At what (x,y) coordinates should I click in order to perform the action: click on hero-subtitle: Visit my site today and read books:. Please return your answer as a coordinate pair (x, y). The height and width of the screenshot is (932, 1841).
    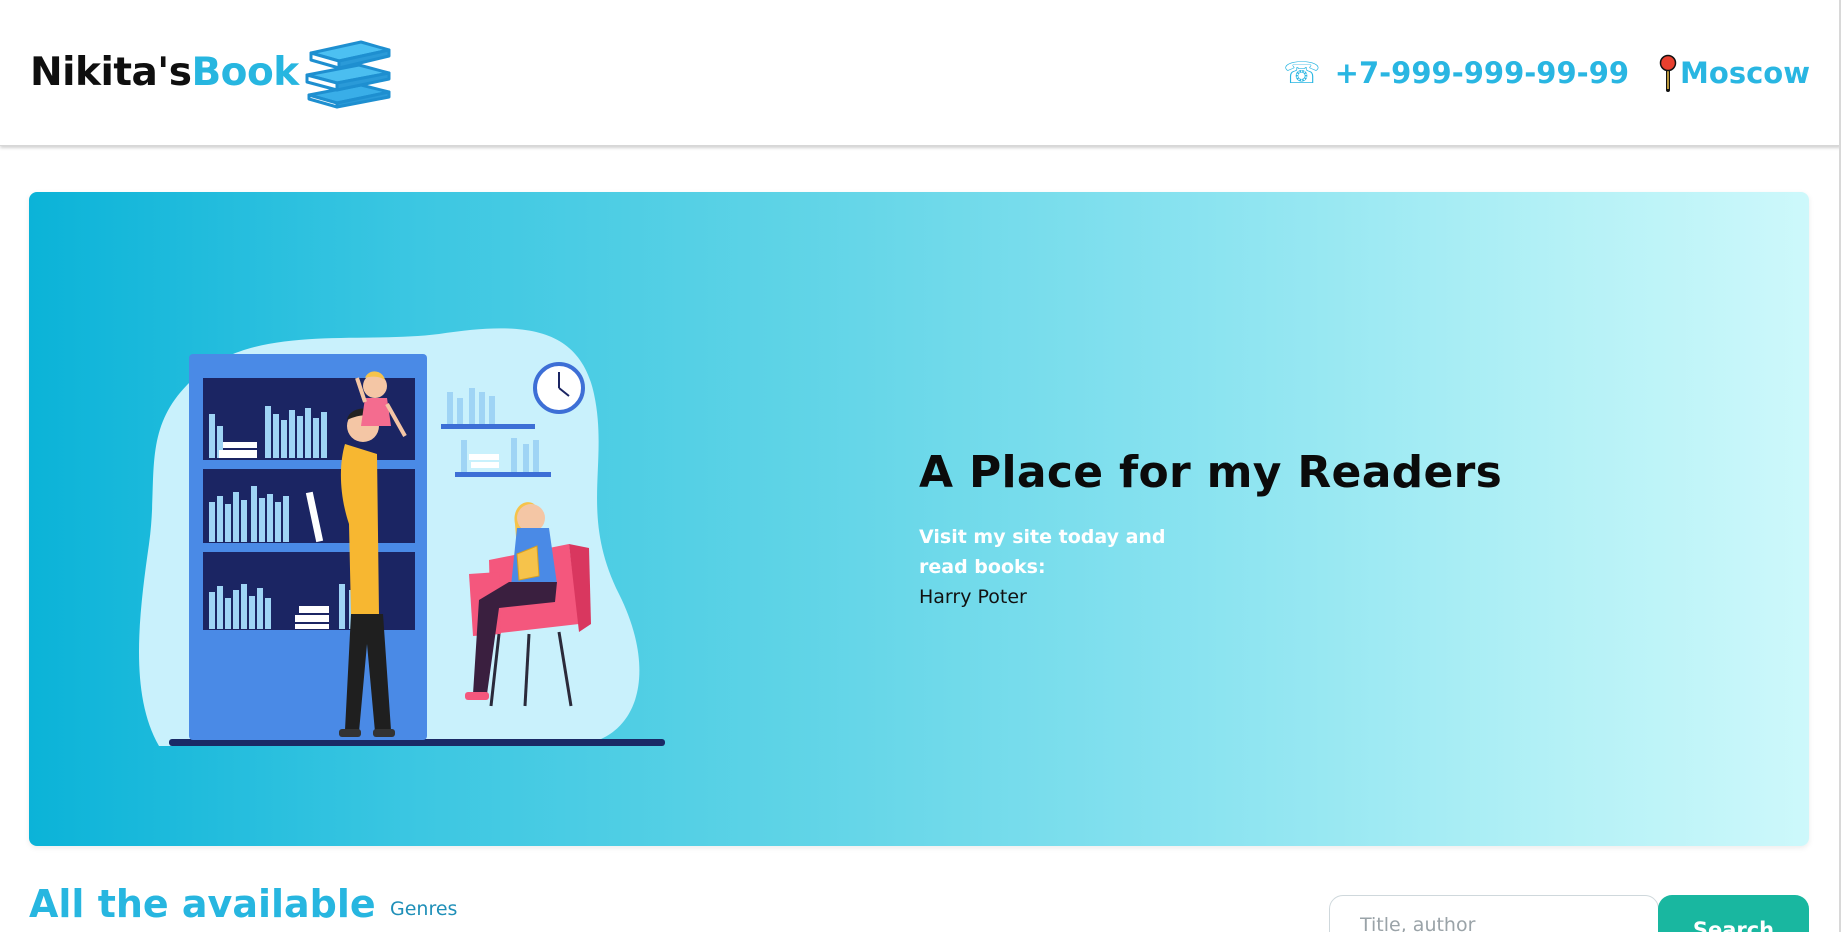
    Looking at the image, I should click on (1042, 551).